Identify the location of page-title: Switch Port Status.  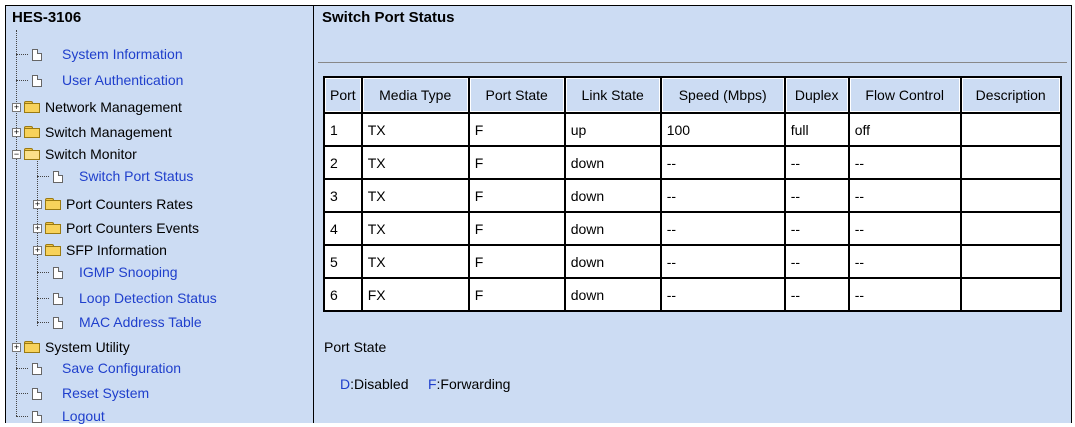
(388, 17).